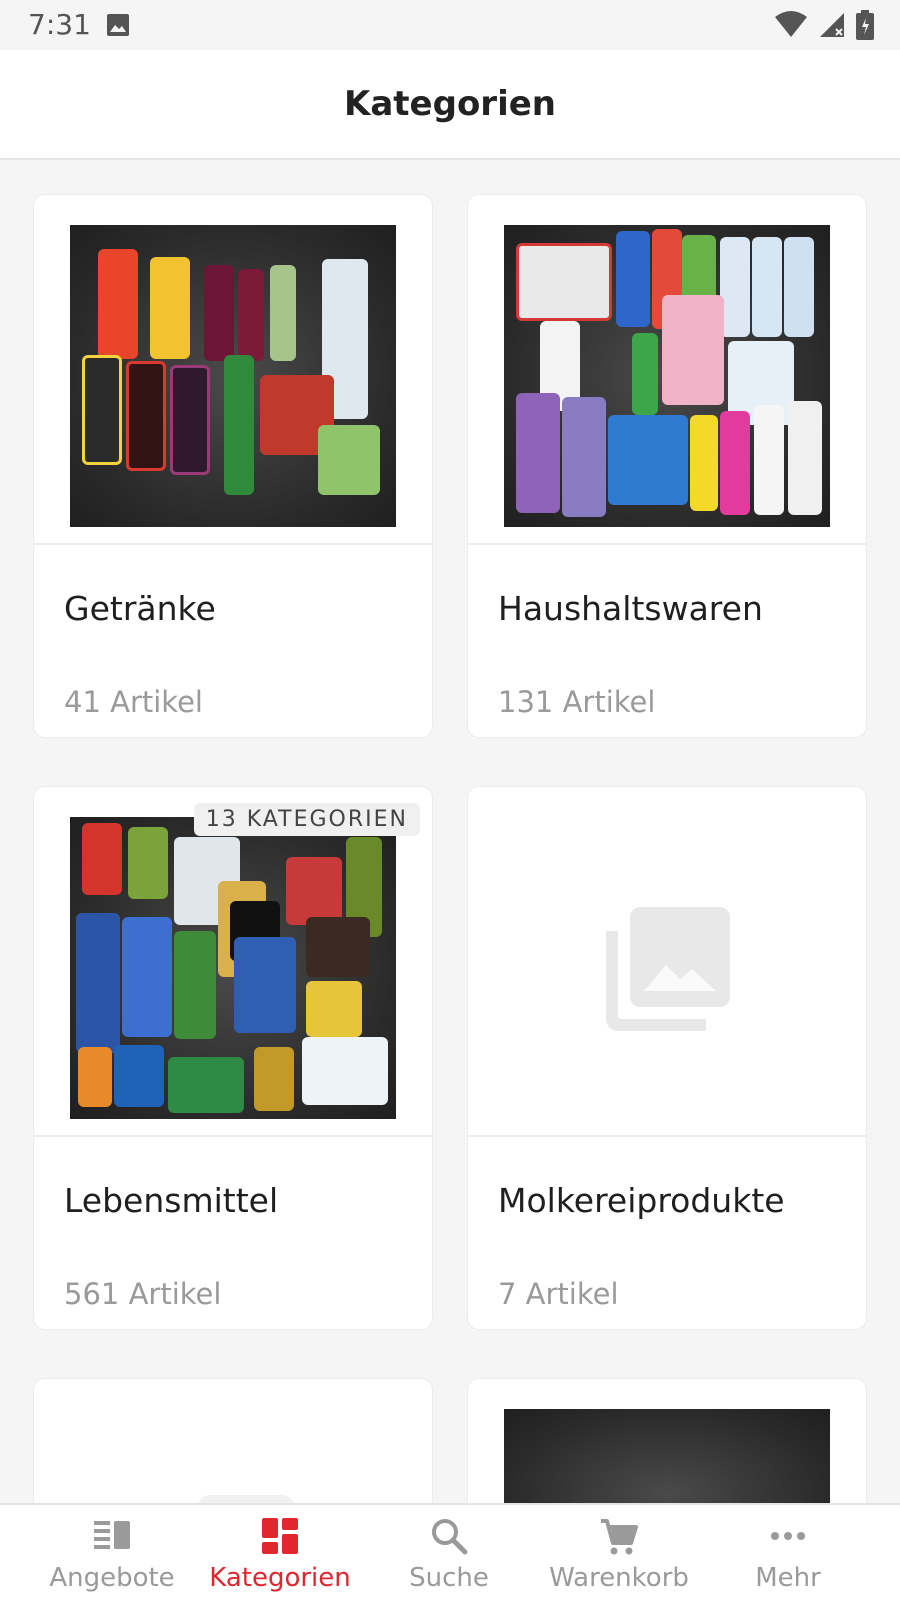  I want to click on nav-label-mehr: Mehr, so click(788, 1578).